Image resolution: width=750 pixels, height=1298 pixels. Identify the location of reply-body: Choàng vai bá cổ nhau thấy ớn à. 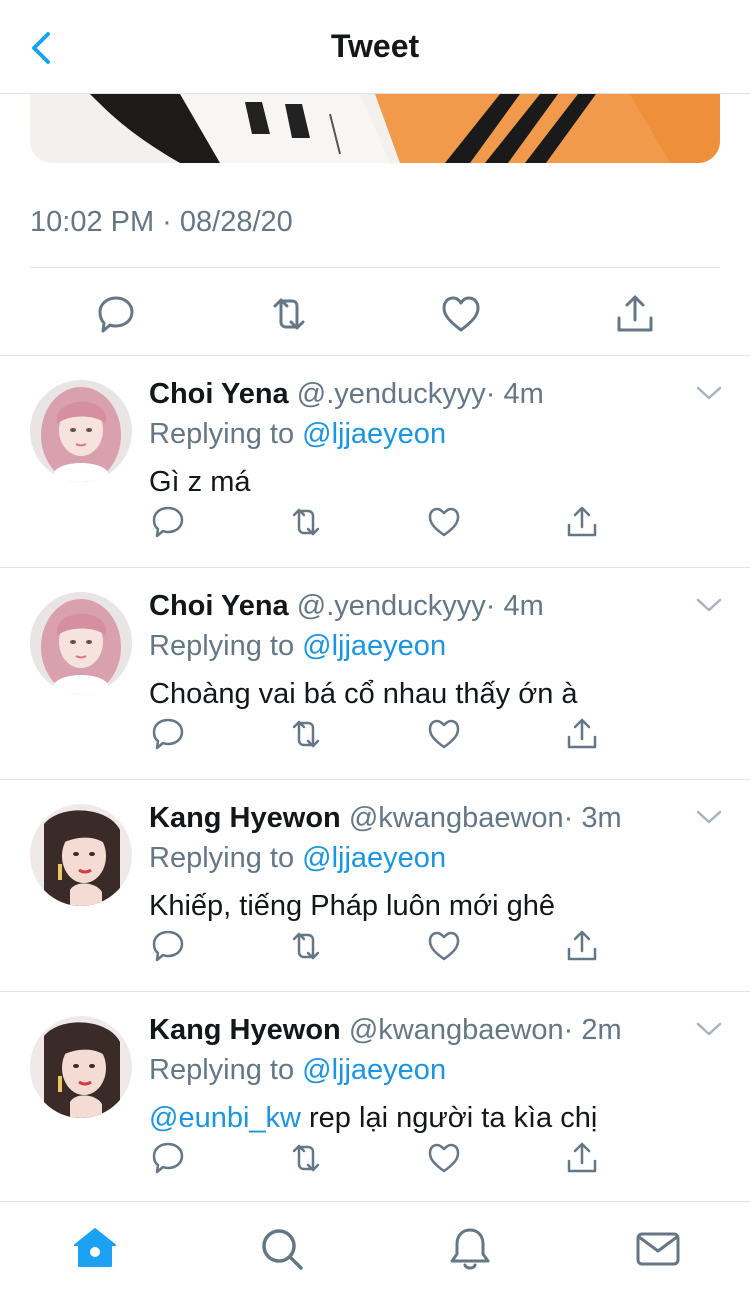
(363, 694).